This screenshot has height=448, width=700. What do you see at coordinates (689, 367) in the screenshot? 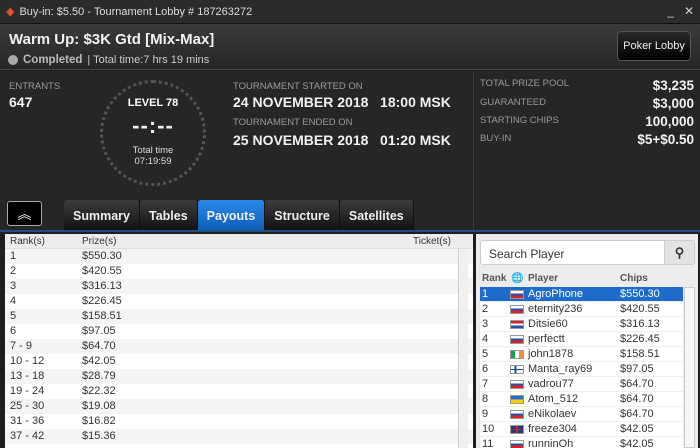
I see `players-scrollbar` at bounding box center [689, 367].